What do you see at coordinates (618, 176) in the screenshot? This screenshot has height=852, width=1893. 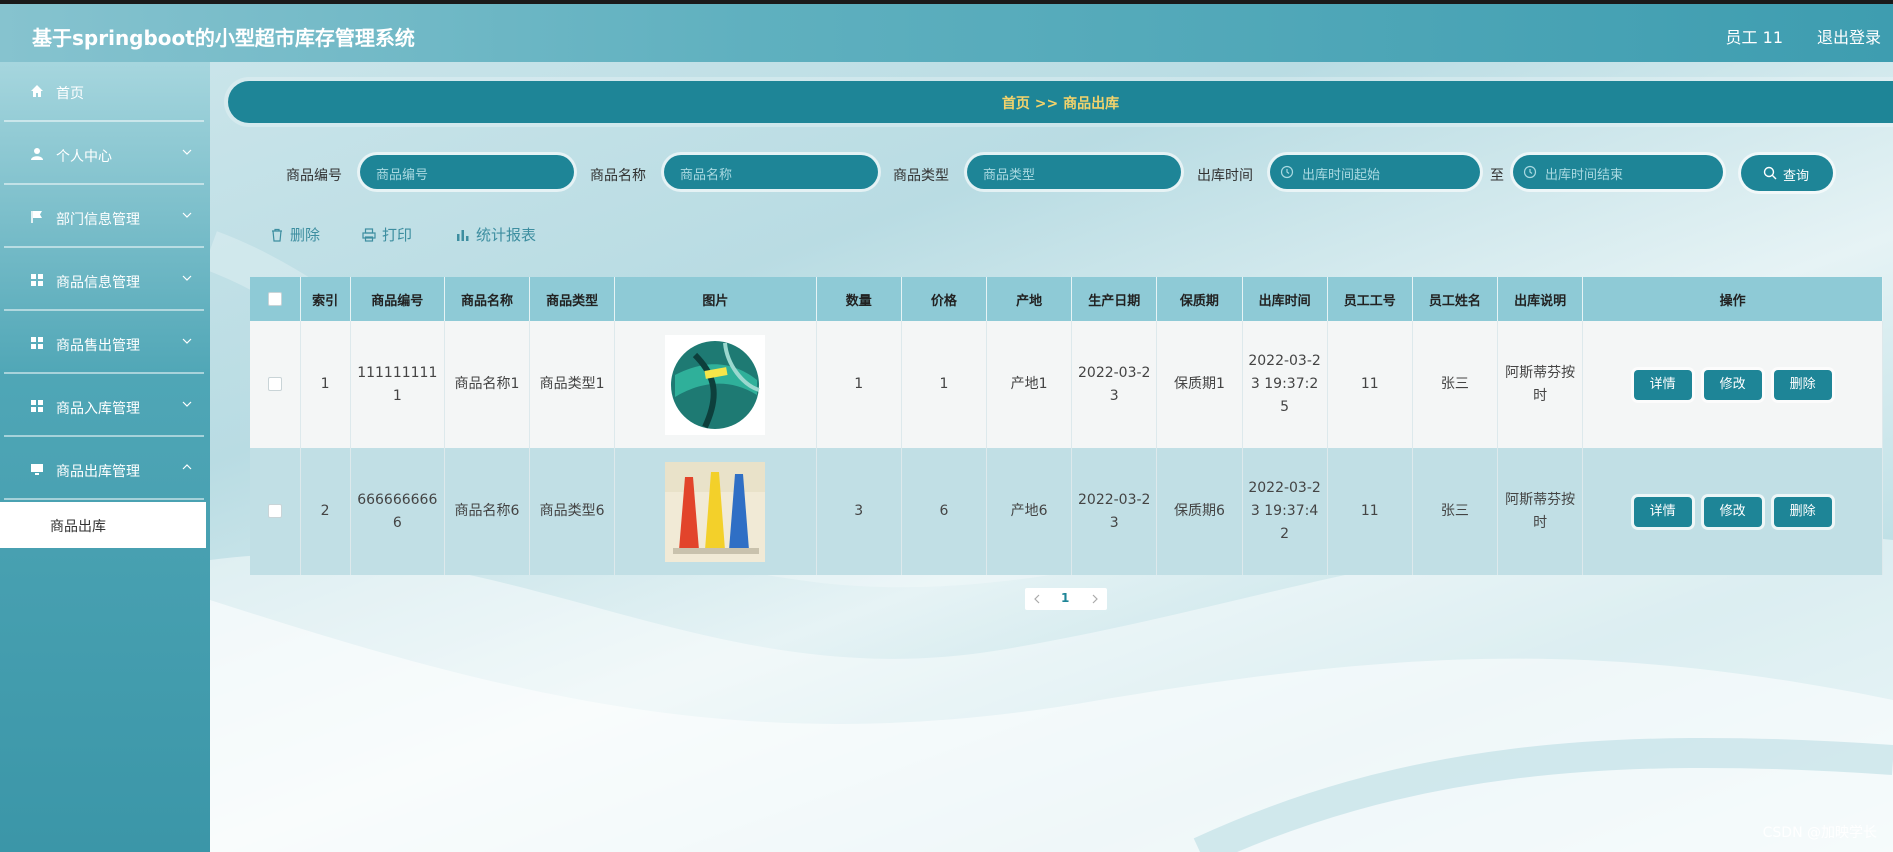 I see `product-name-label: 商品名称` at bounding box center [618, 176].